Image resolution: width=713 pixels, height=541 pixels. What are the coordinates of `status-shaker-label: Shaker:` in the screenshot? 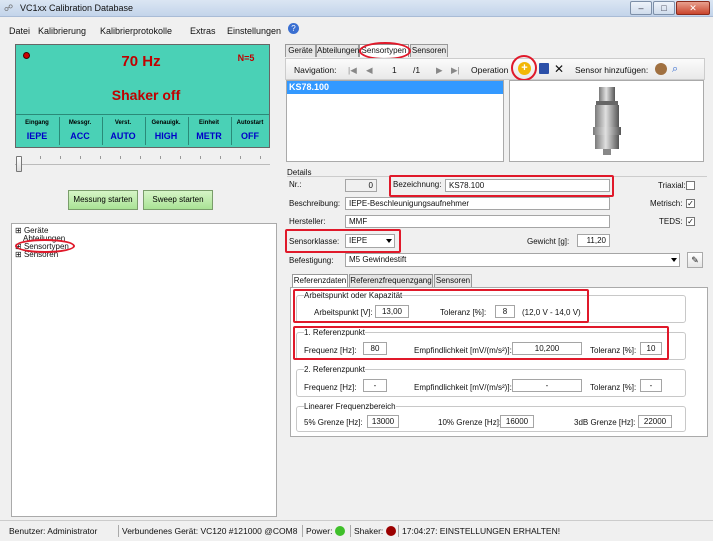 It's located at (369, 531).